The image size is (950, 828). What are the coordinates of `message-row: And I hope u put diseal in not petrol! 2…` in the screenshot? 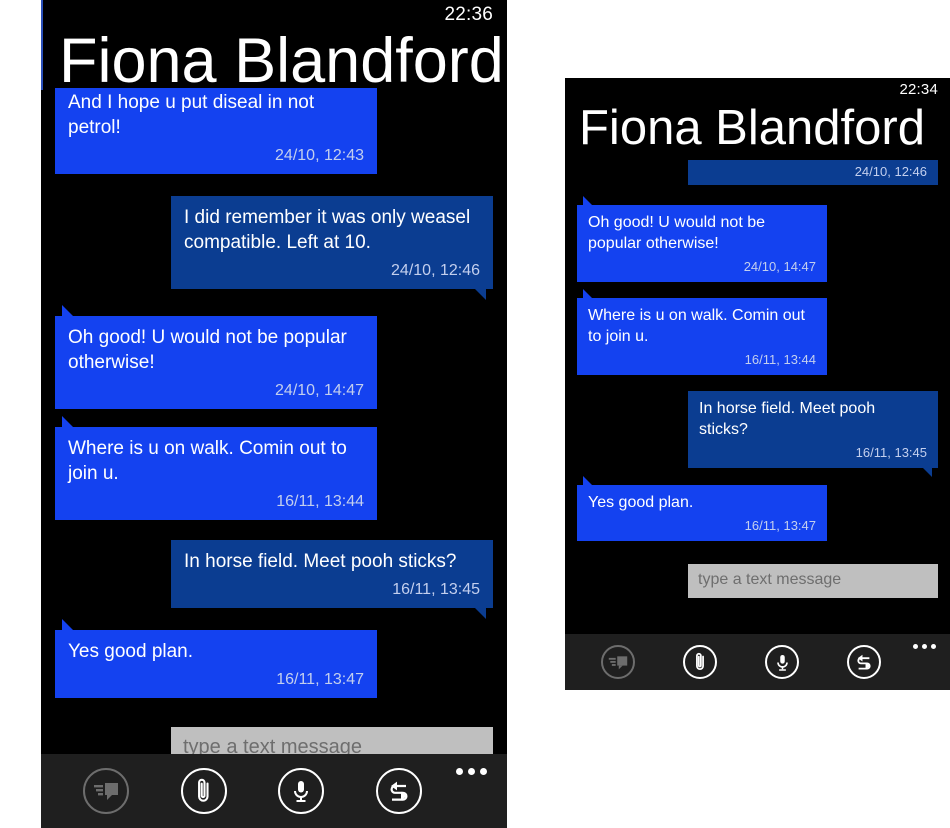 It's located at (274, 131).